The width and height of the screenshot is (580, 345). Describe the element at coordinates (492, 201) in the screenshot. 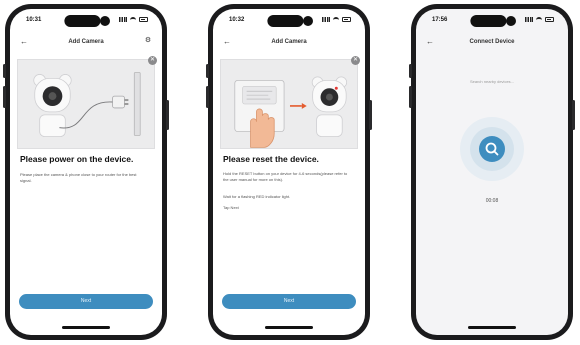

I see `search-timer: 00:08` at that location.